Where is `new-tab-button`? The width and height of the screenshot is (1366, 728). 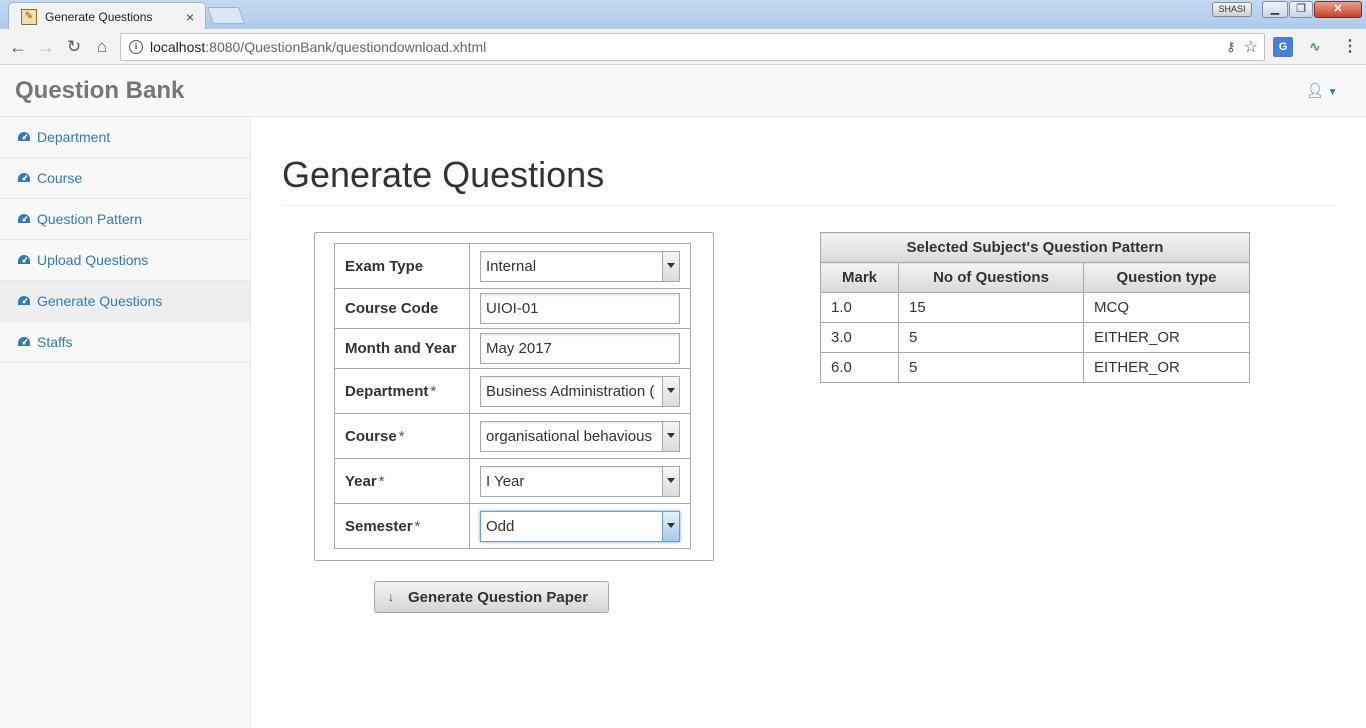
new-tab-button is located at coordinates (226, 15).